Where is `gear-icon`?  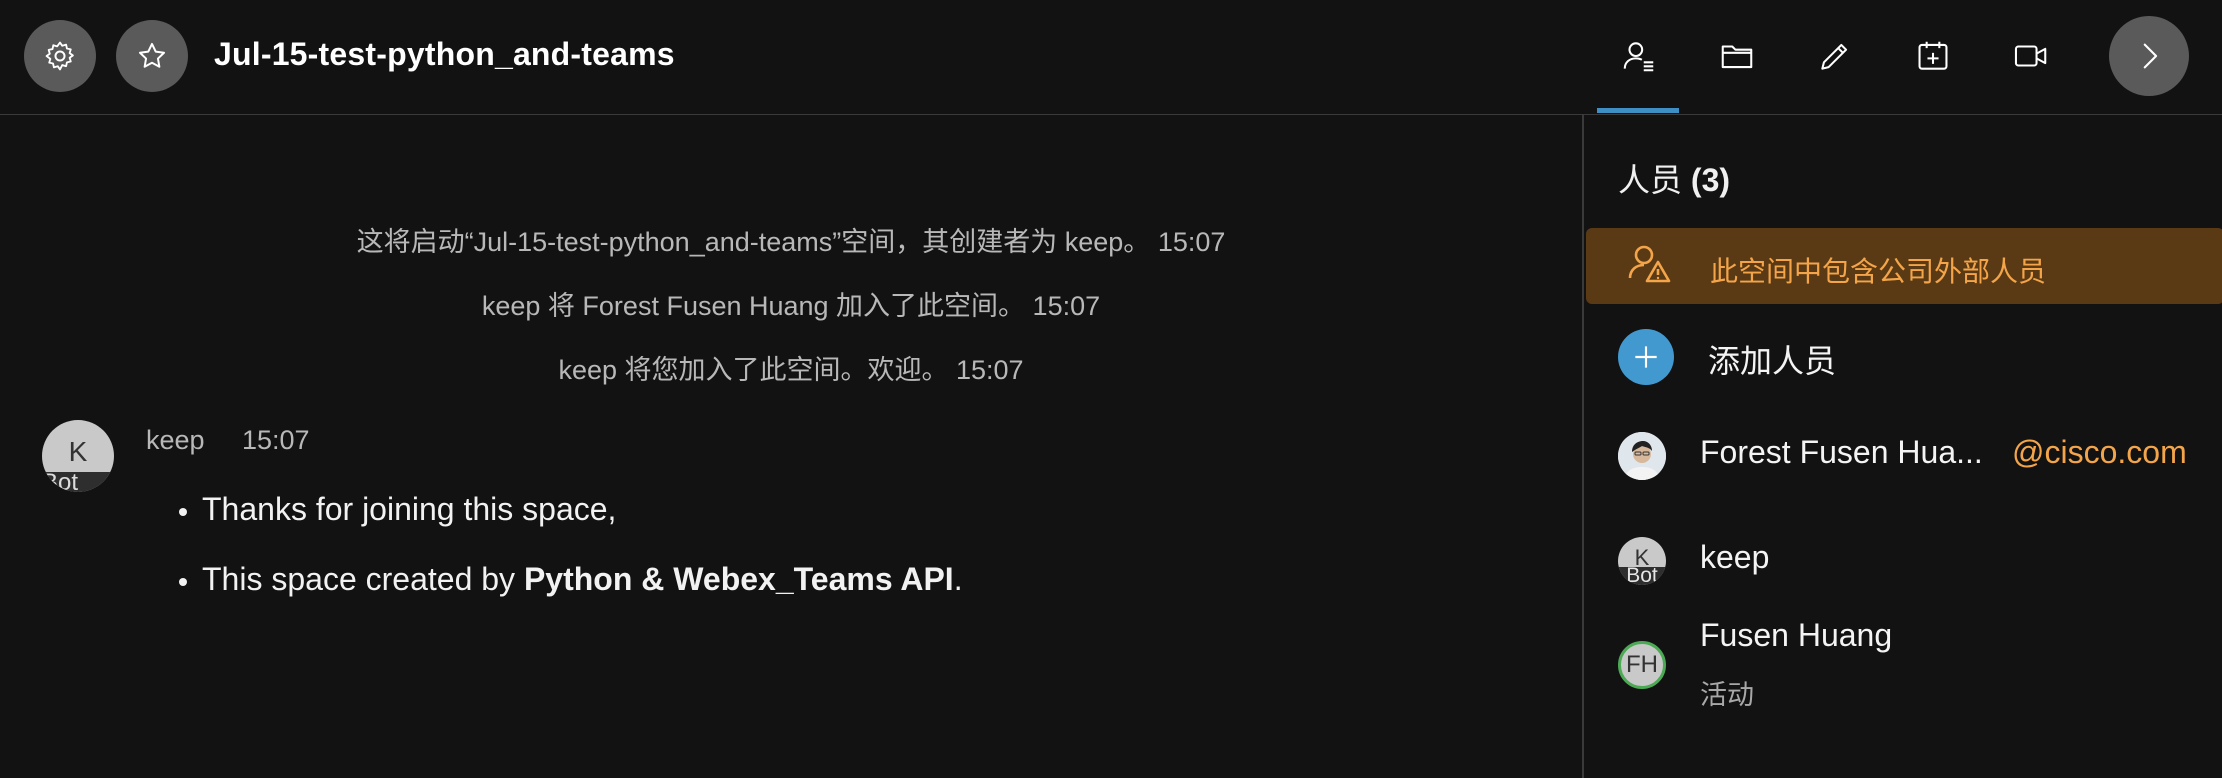 gear-icon is located at coordinates (59, 56).